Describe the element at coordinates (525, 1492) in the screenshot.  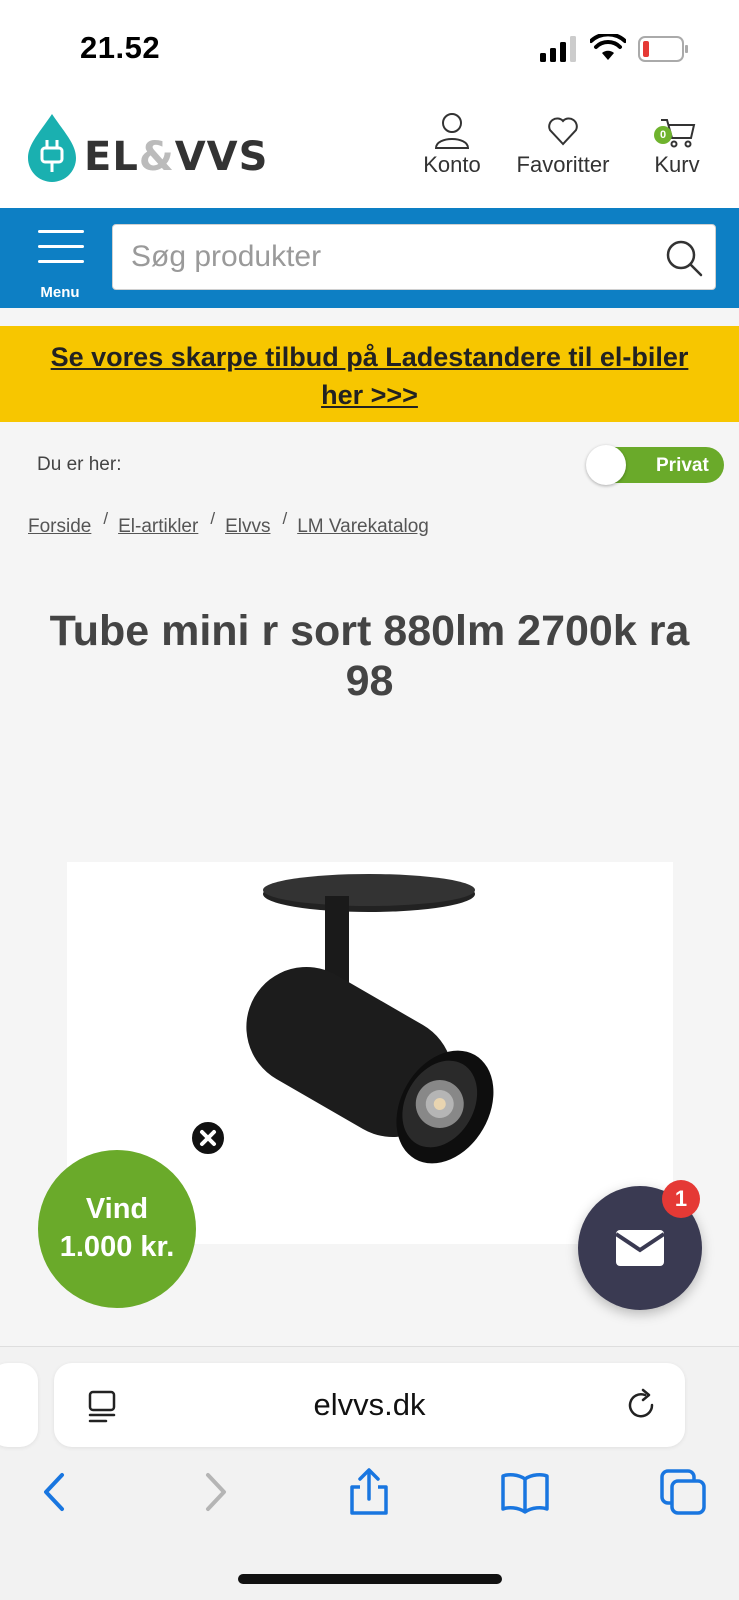
I see `bookmarks-icon` at that location.